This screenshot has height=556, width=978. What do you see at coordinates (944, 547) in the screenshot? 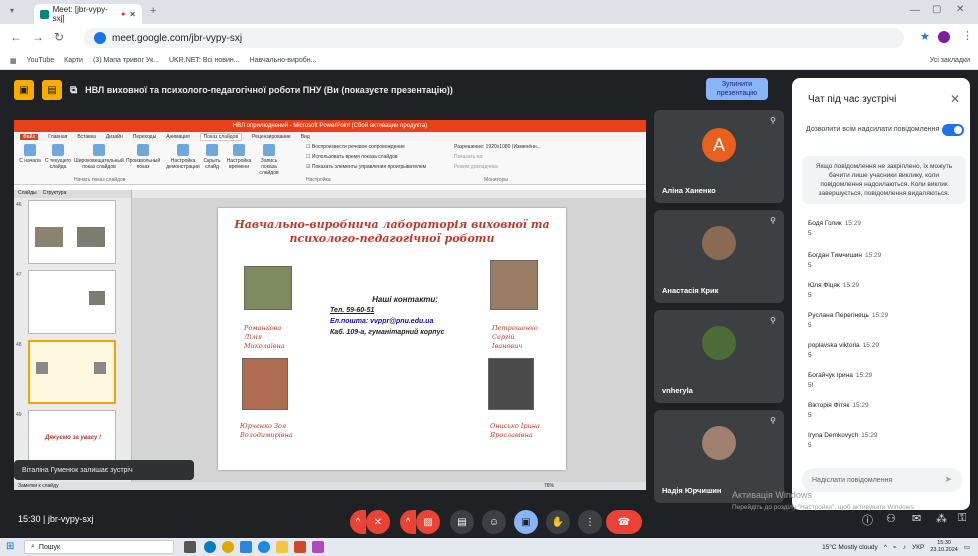
I see `clock: 15:30 23.10.2024` at bounding box center [944, 547].